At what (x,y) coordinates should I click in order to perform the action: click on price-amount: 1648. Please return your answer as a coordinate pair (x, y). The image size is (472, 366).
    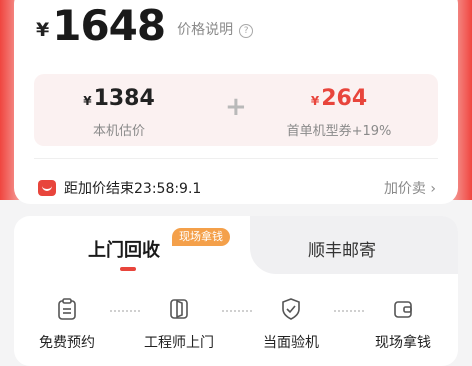
    Looking at the image, I should click on (109, 25).